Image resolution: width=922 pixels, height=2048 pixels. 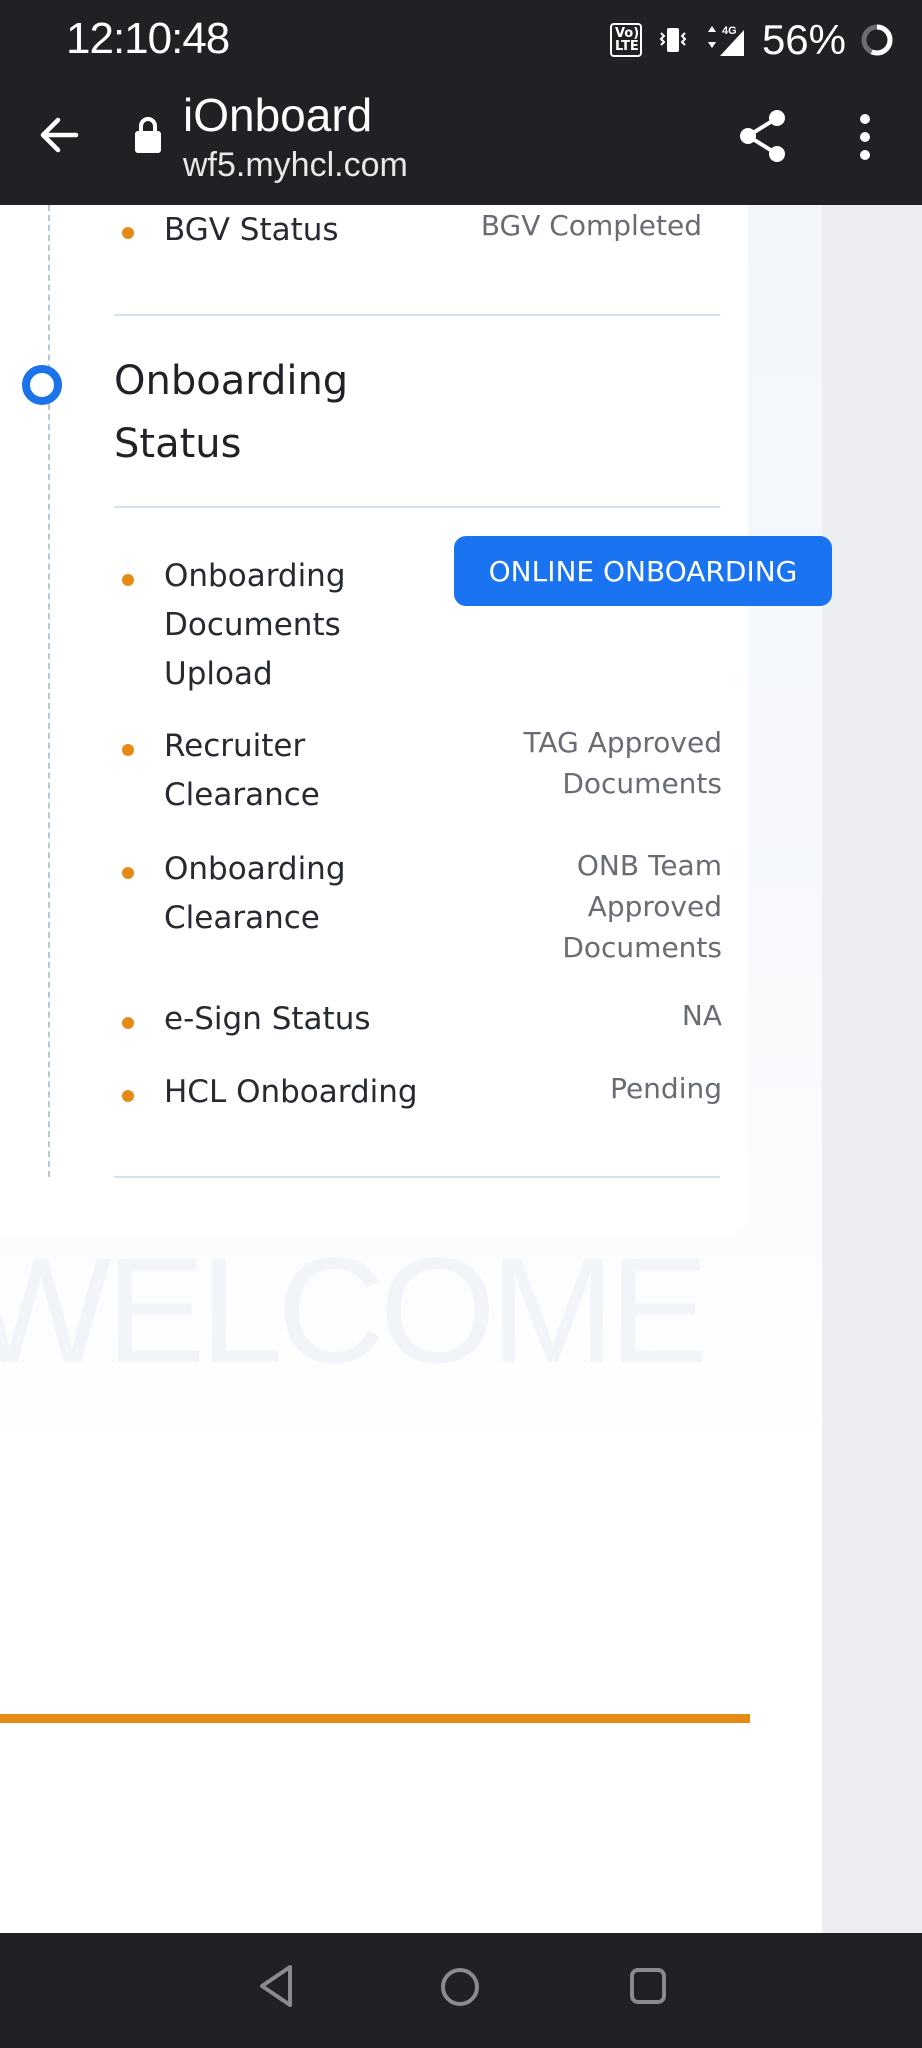 What do you see at coordinates (654, 906) in the screenshot?
I see `value-line: Approved` at bounding box center [654, 906].